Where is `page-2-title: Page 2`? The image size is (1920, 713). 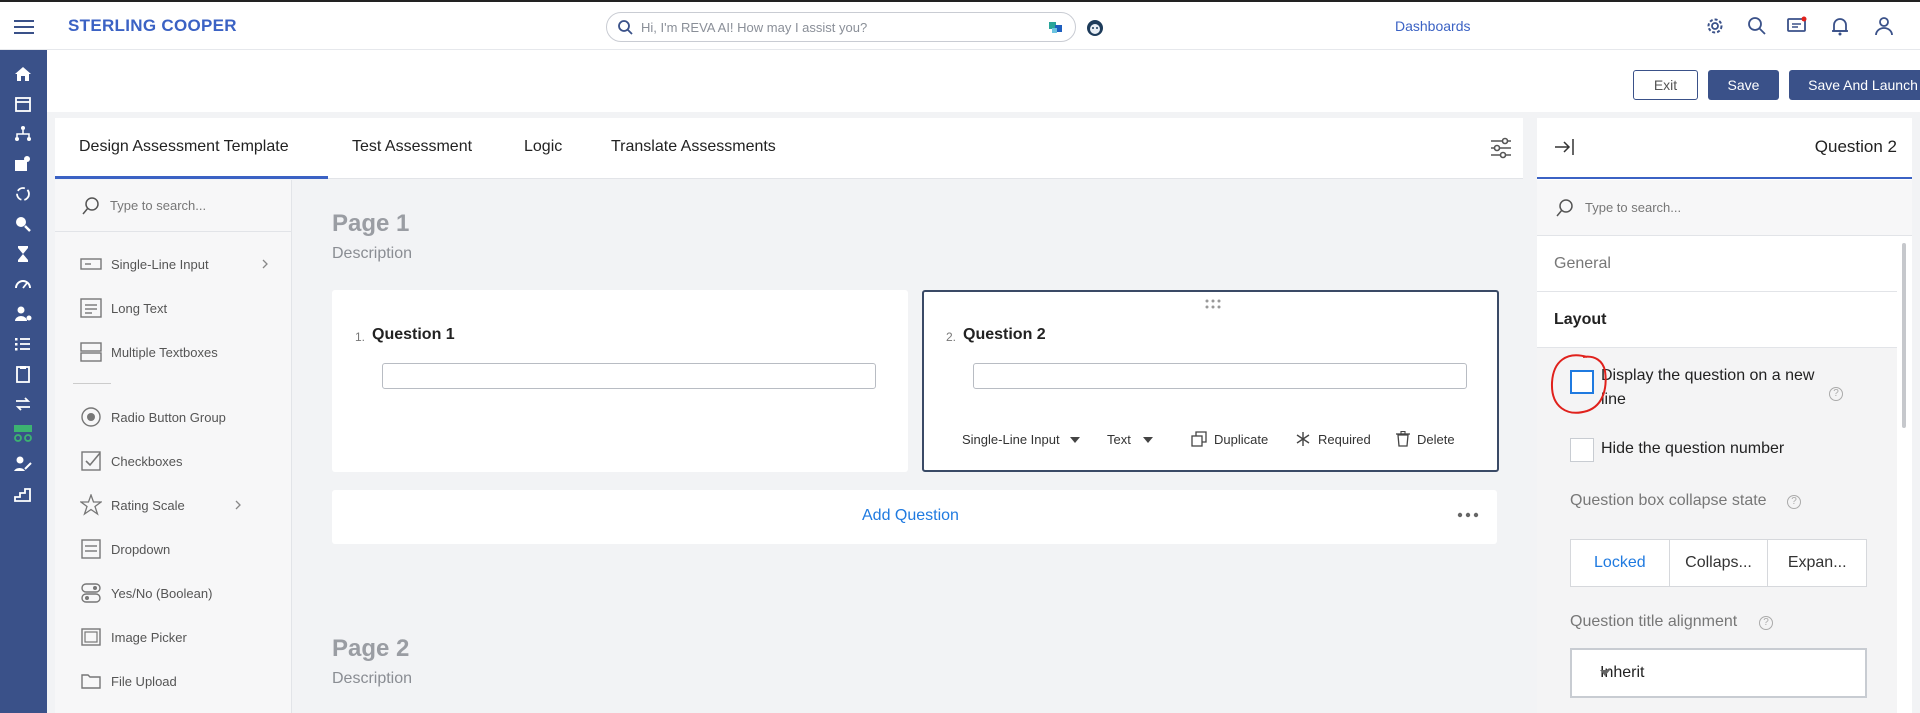 page-2-title: Page 2 is located at coordinates (370, 649).